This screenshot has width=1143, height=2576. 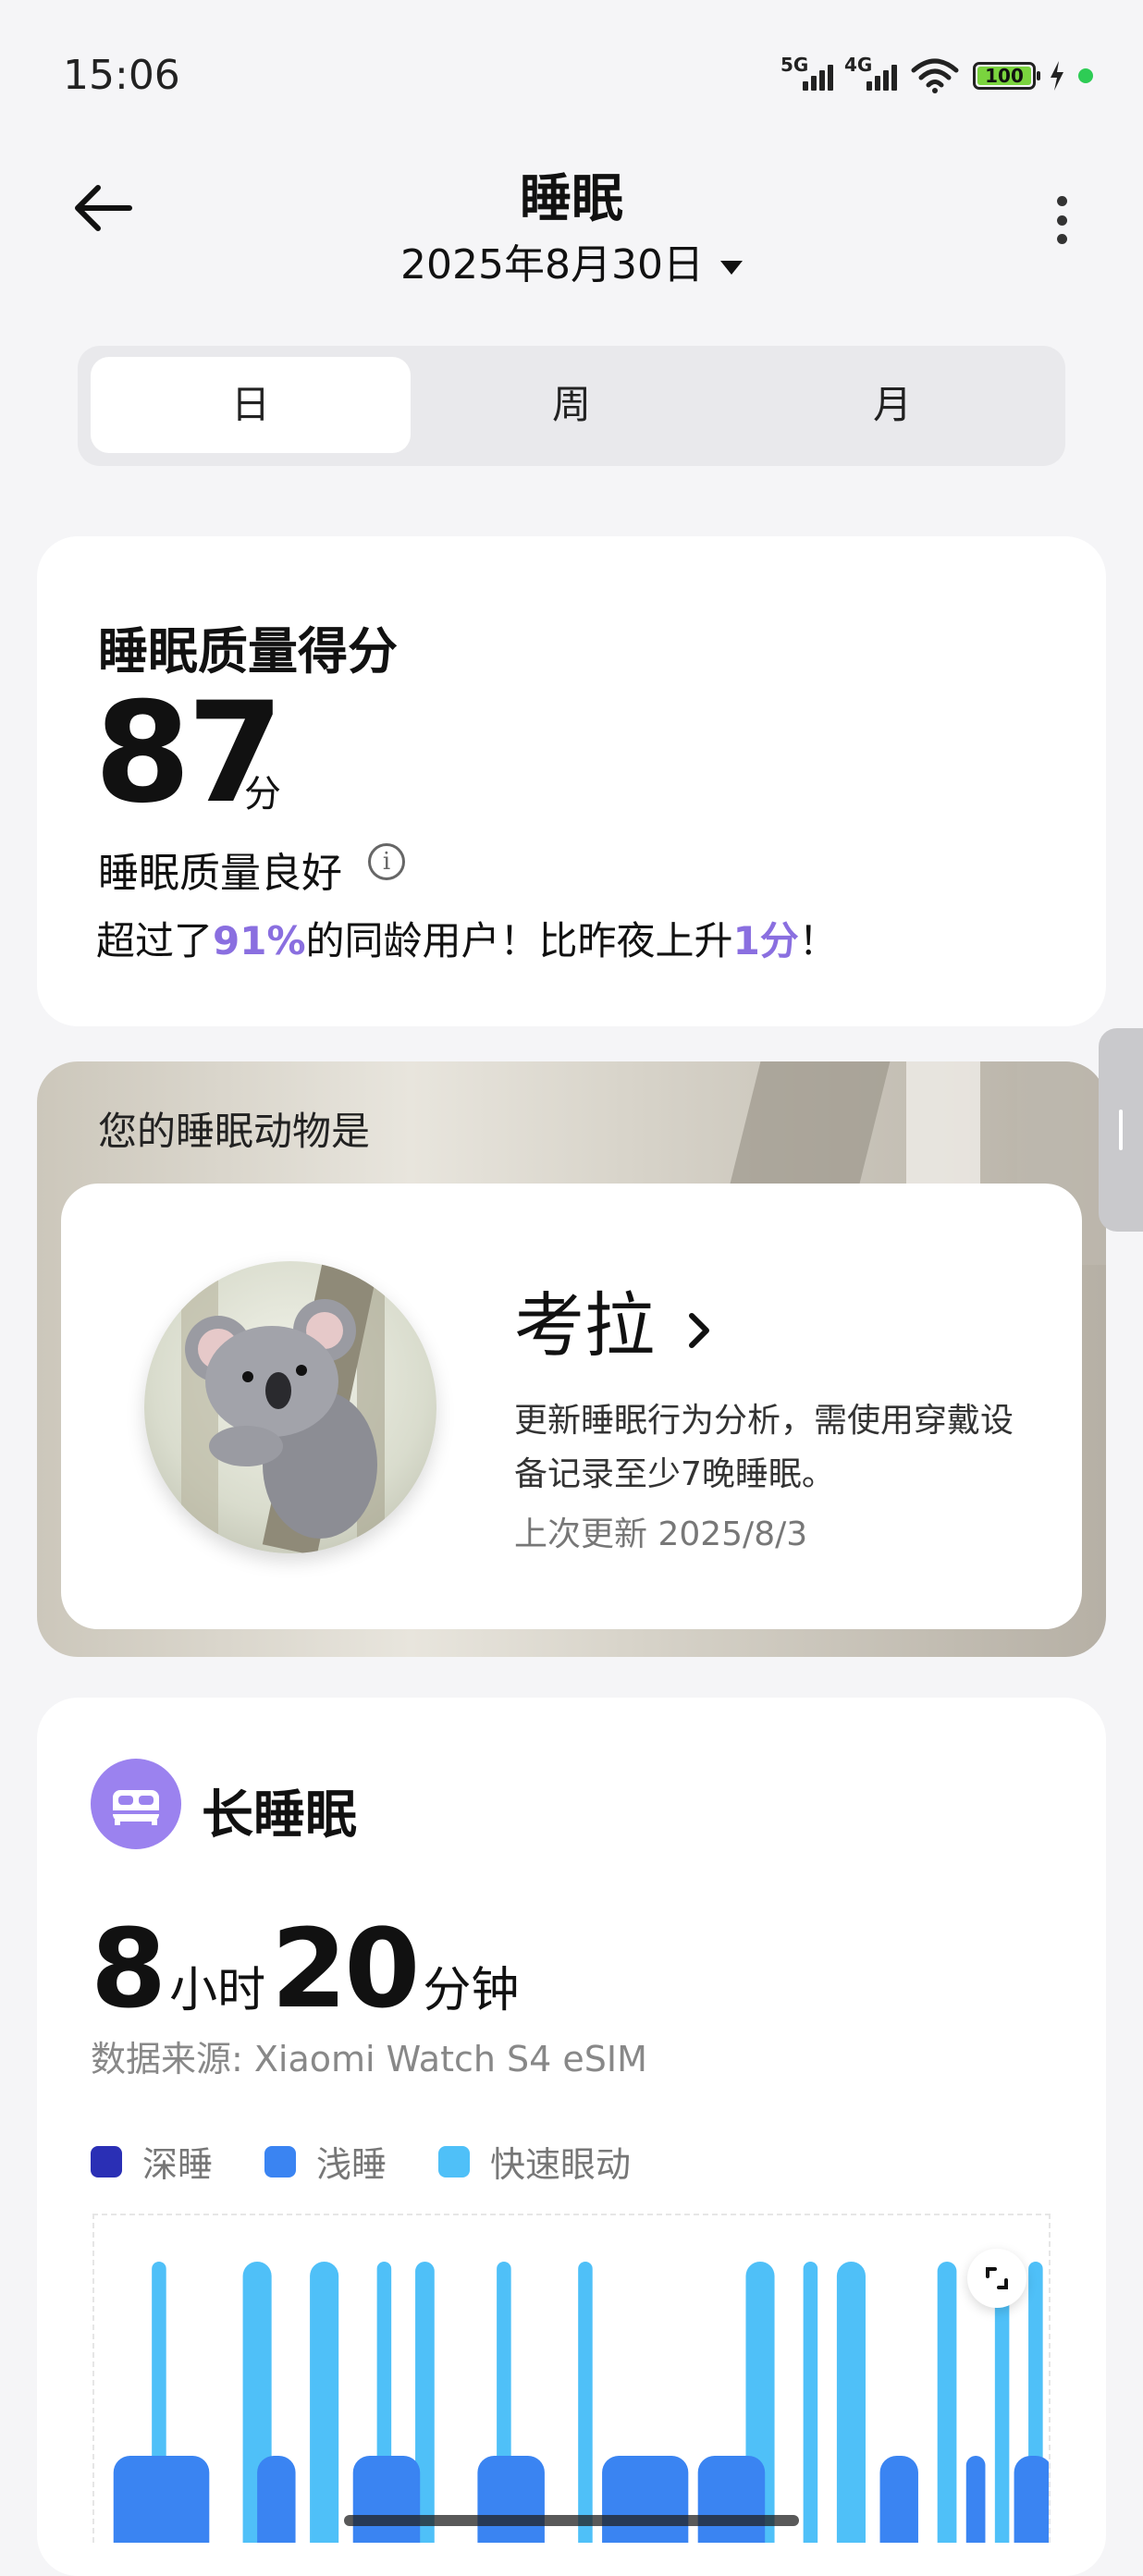 What do you see at coordinates (234, 1131) in the screenshot?
I see `animal-label: 您的睡眠动物是` at bounding box center [234, 1131].